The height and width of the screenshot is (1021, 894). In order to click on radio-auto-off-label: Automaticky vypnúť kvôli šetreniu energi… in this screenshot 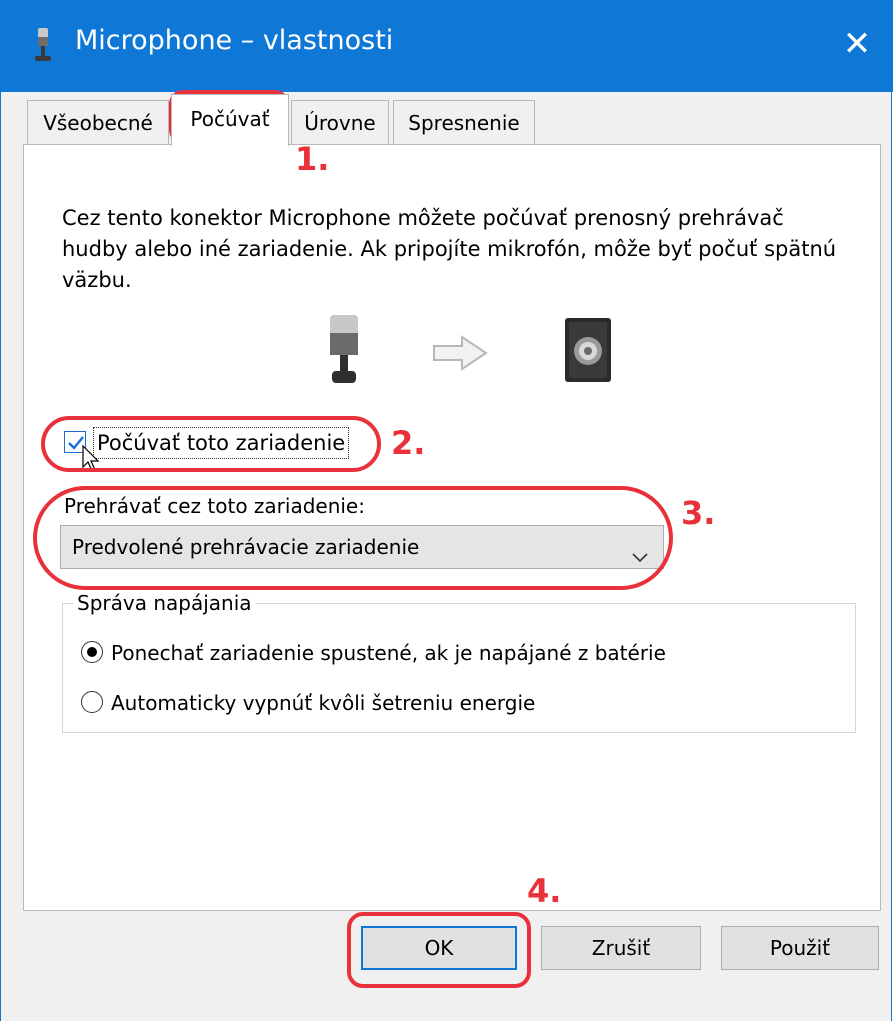, I will do `click(323, 703)`.